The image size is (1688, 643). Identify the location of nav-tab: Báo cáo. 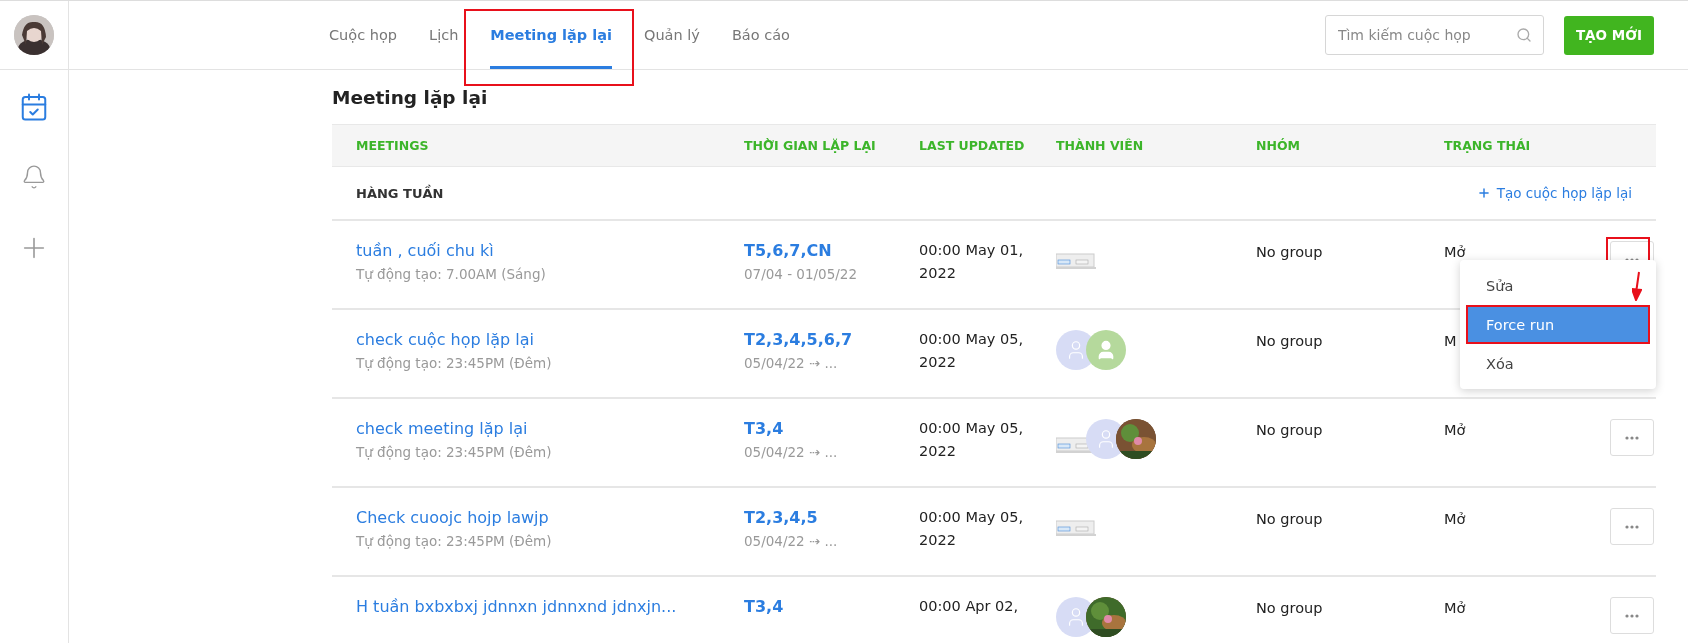
(760, 35).